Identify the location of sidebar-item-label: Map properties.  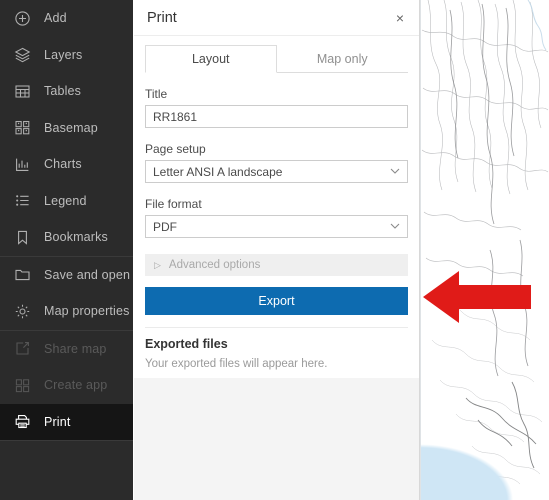
(87, 311).